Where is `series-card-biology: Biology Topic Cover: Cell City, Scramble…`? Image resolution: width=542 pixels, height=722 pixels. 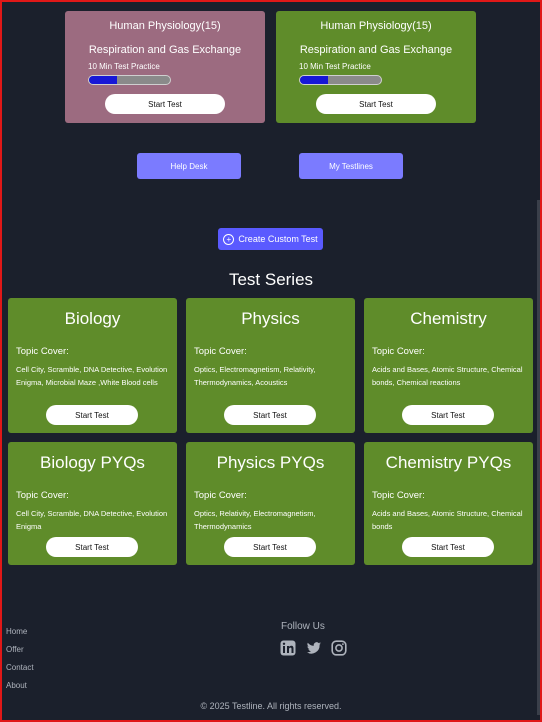
series-card-biology: Biology Topic Cover: Cell City, Scramble… is located at coordinates (92, 365).